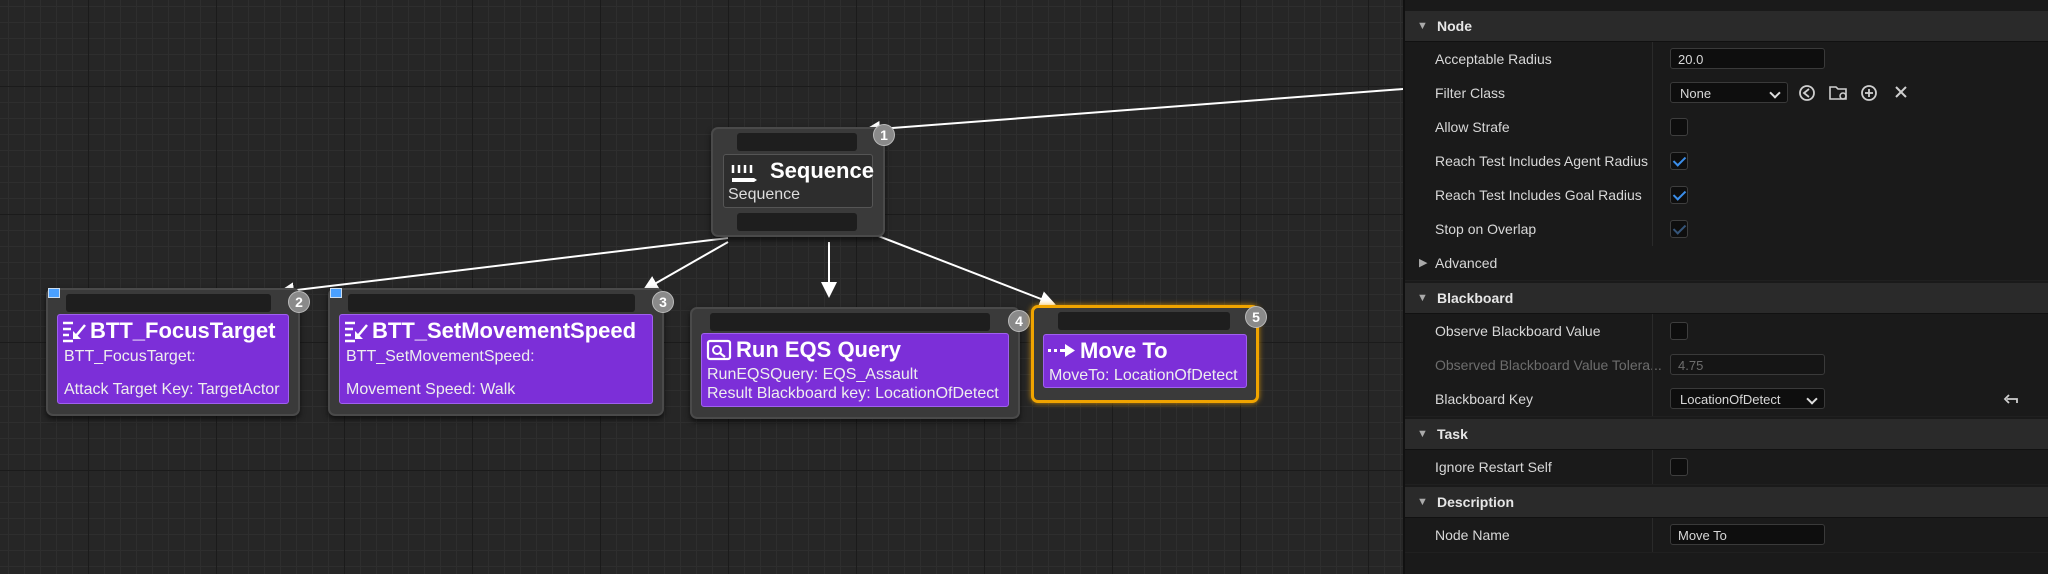 The width and height of the screenshot is (2048, 574). What do you see at coordinates (1466, 263) in the screenshot?
I see `advanced-label: Advanced` at bounding box center [1466, 263].